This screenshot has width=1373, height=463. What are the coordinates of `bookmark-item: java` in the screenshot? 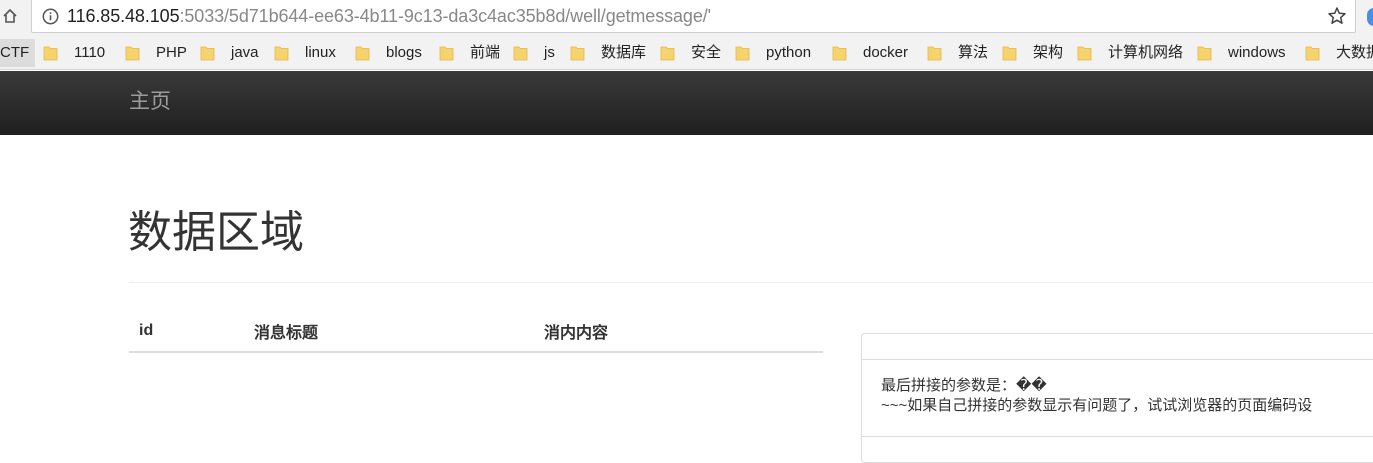 It's located at (229, 53).